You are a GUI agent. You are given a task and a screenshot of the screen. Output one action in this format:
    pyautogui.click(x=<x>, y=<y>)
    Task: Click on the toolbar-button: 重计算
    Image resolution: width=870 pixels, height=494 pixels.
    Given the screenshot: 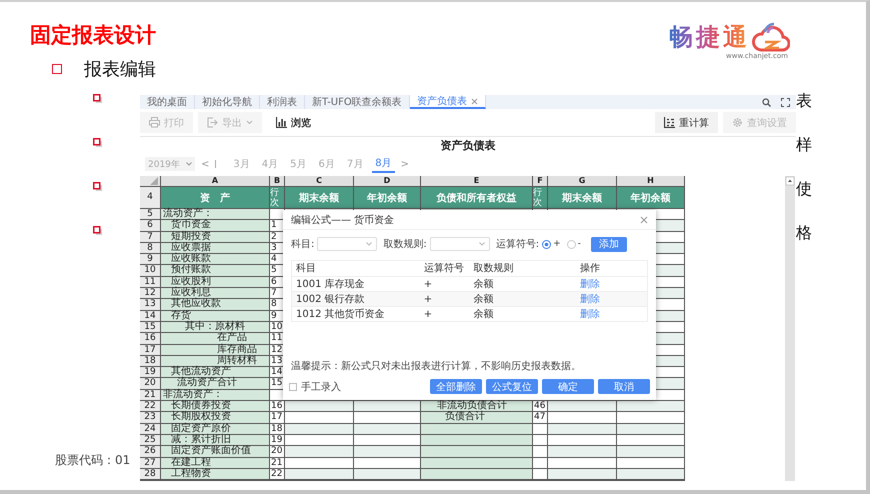 What is the action you would take?
    pyautogui.click(x=686, y=122)
    